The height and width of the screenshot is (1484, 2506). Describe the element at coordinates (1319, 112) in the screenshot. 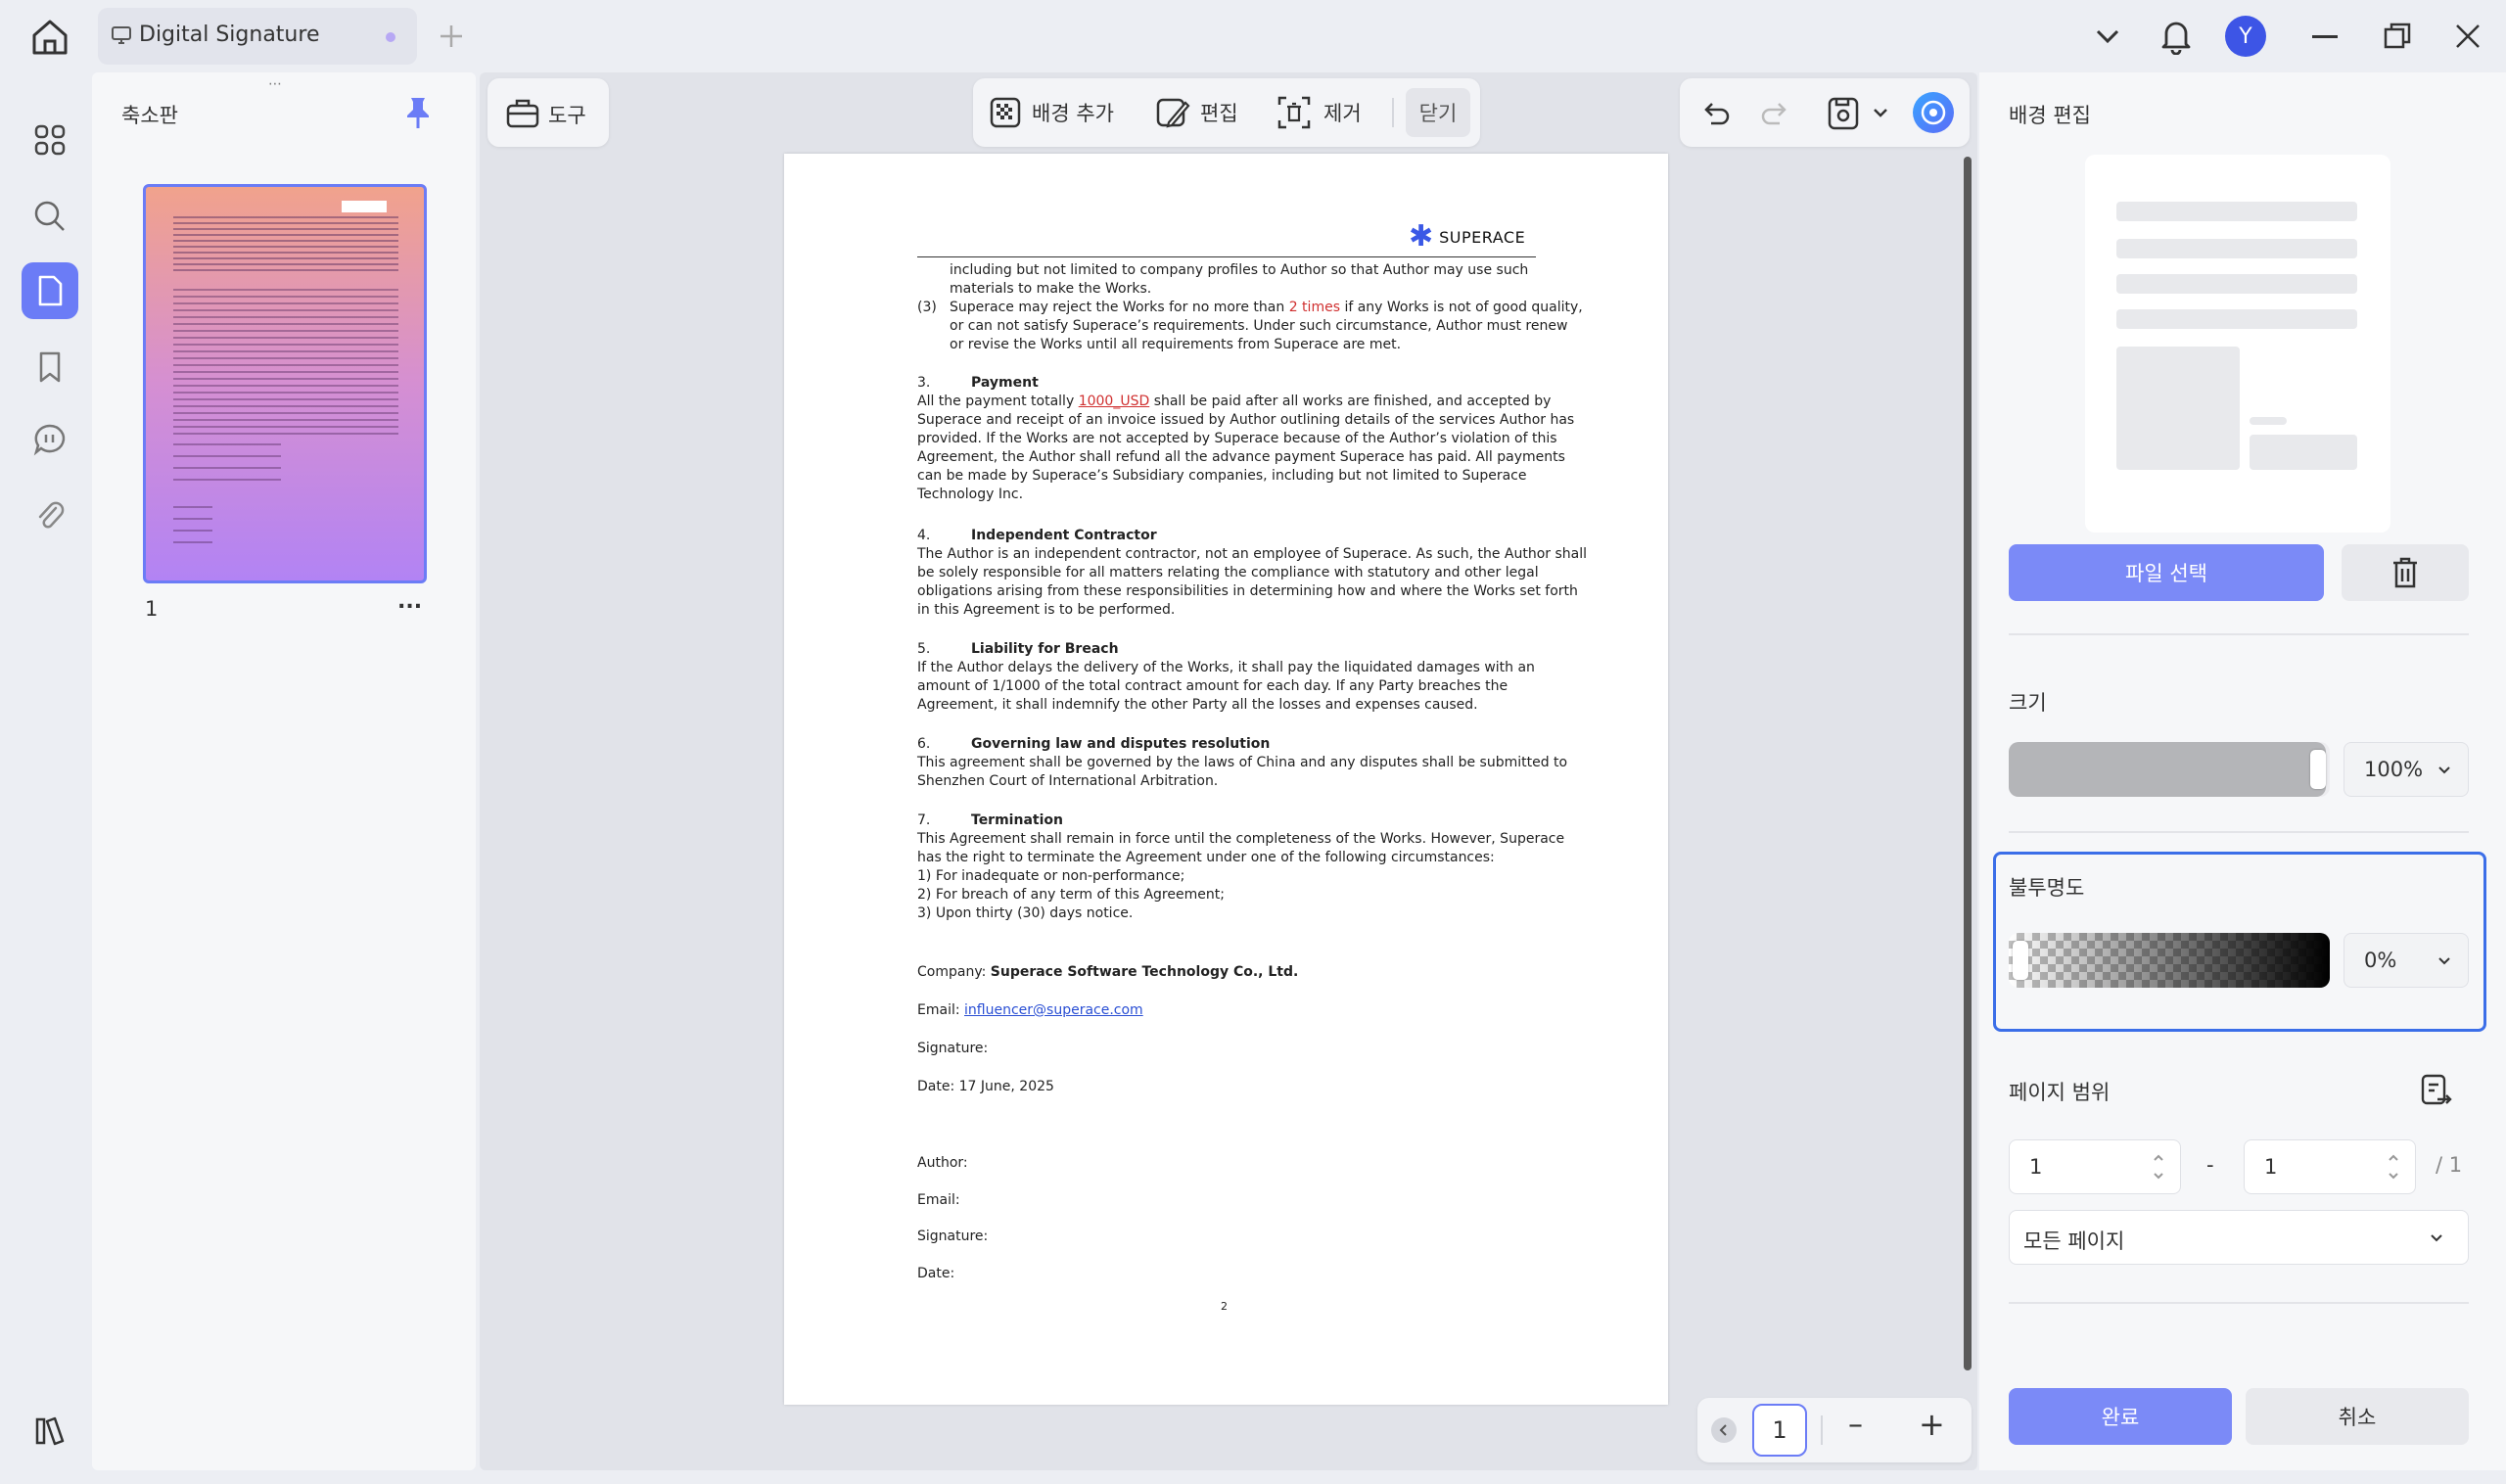

I see `remove-background-button: 제거` at that location.